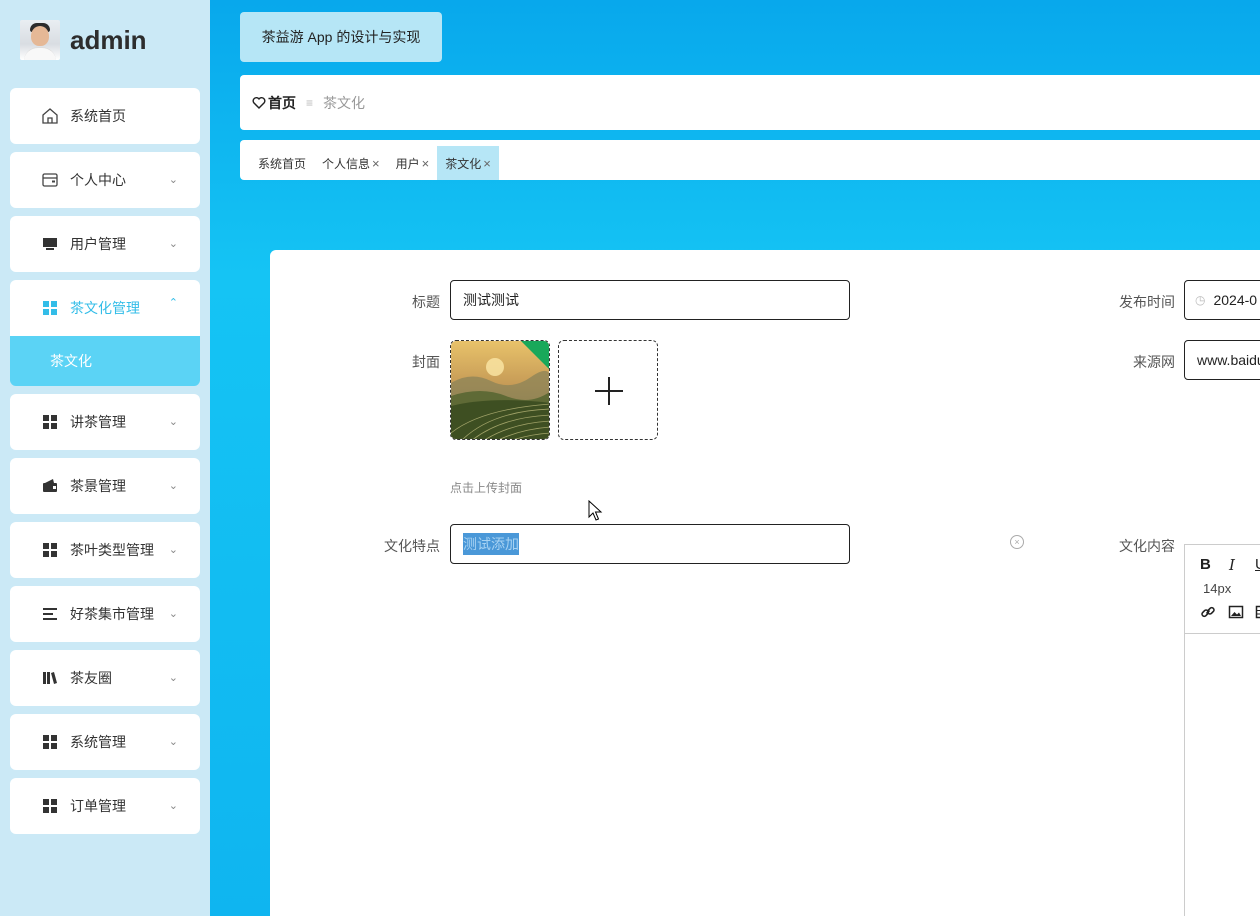 The height and width of the screenshot is (916, 1260). What do you see at coordinates (346, 163) in the screenshot?
I see `tab-label: 个人信息` at bounding box center [346, 163].